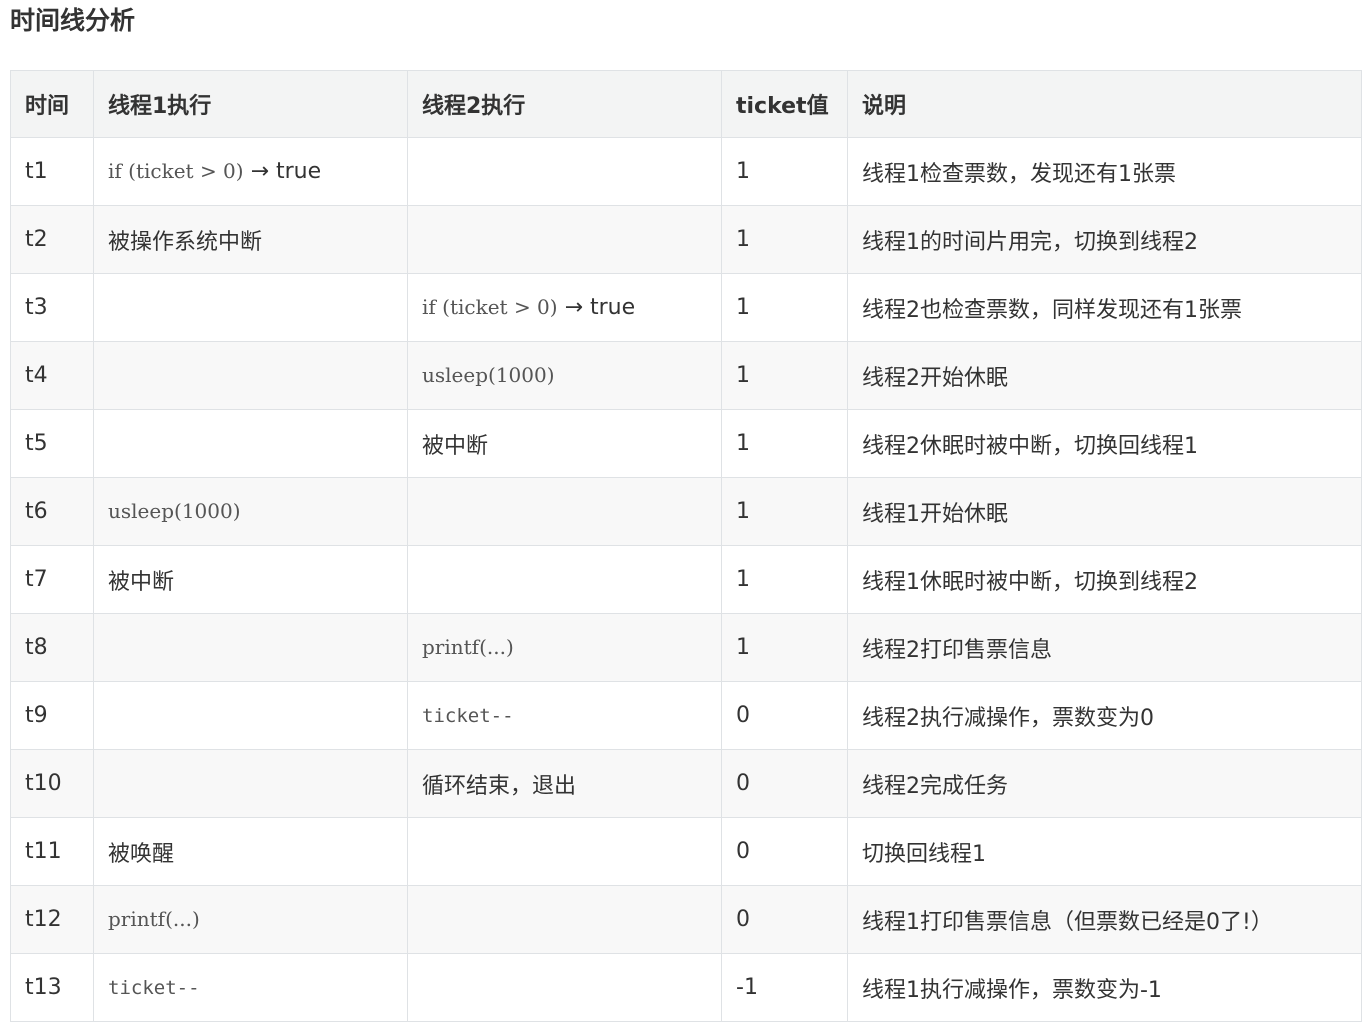  I want to click on table-row: t4 usleep(1000) 1 线程2开始休眠, so click(686, 375).